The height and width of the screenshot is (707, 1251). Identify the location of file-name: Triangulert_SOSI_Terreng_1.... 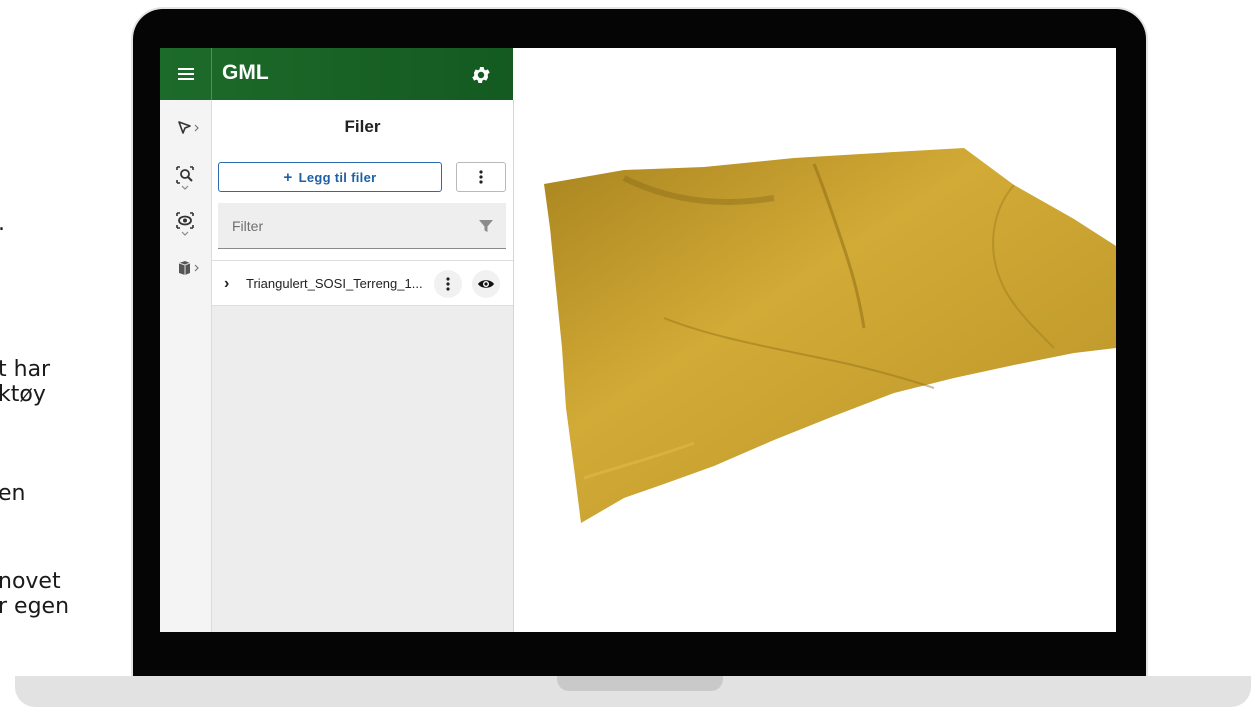
(334, 283).